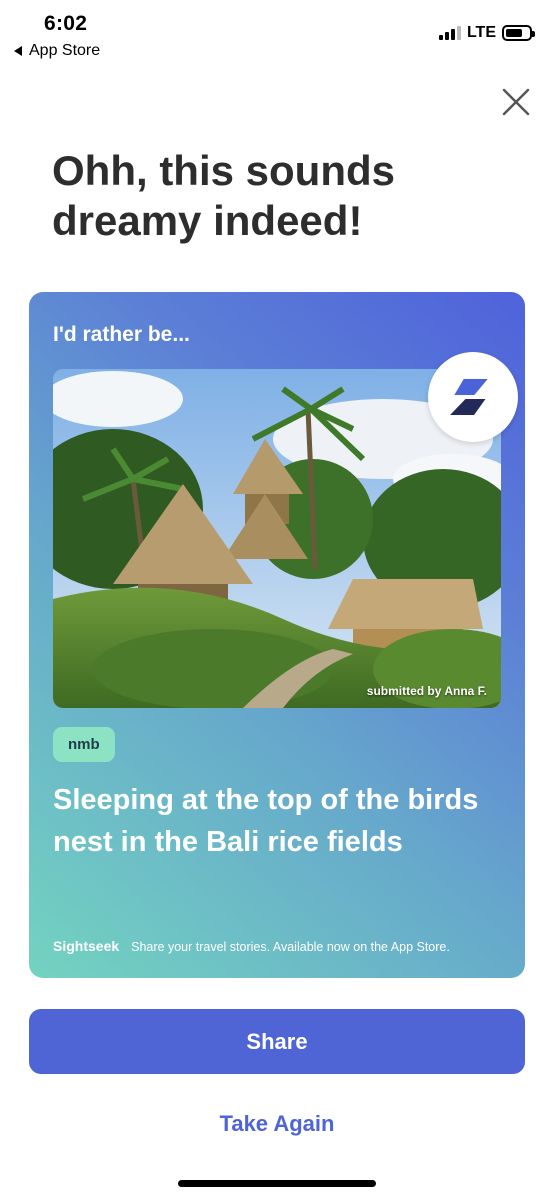 The image size is (554, 1200). I want to click on photo-credit: submitted by Anna F., so click(426, 691).